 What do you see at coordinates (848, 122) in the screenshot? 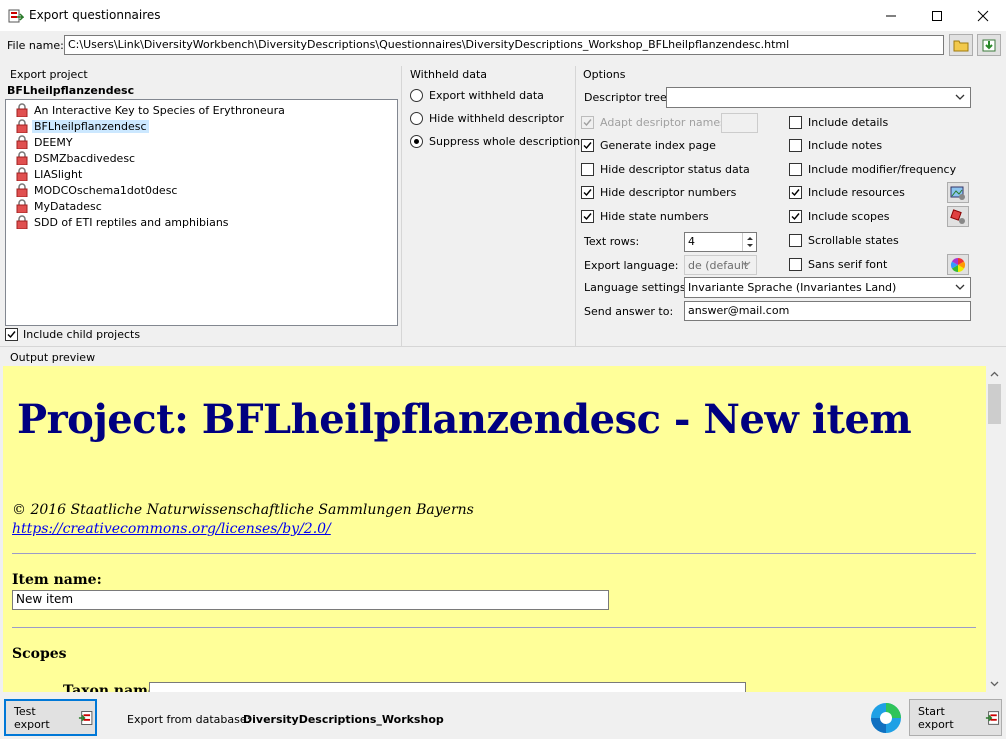
I see `include-details-label: Include details` at bounding box center [848, 122].